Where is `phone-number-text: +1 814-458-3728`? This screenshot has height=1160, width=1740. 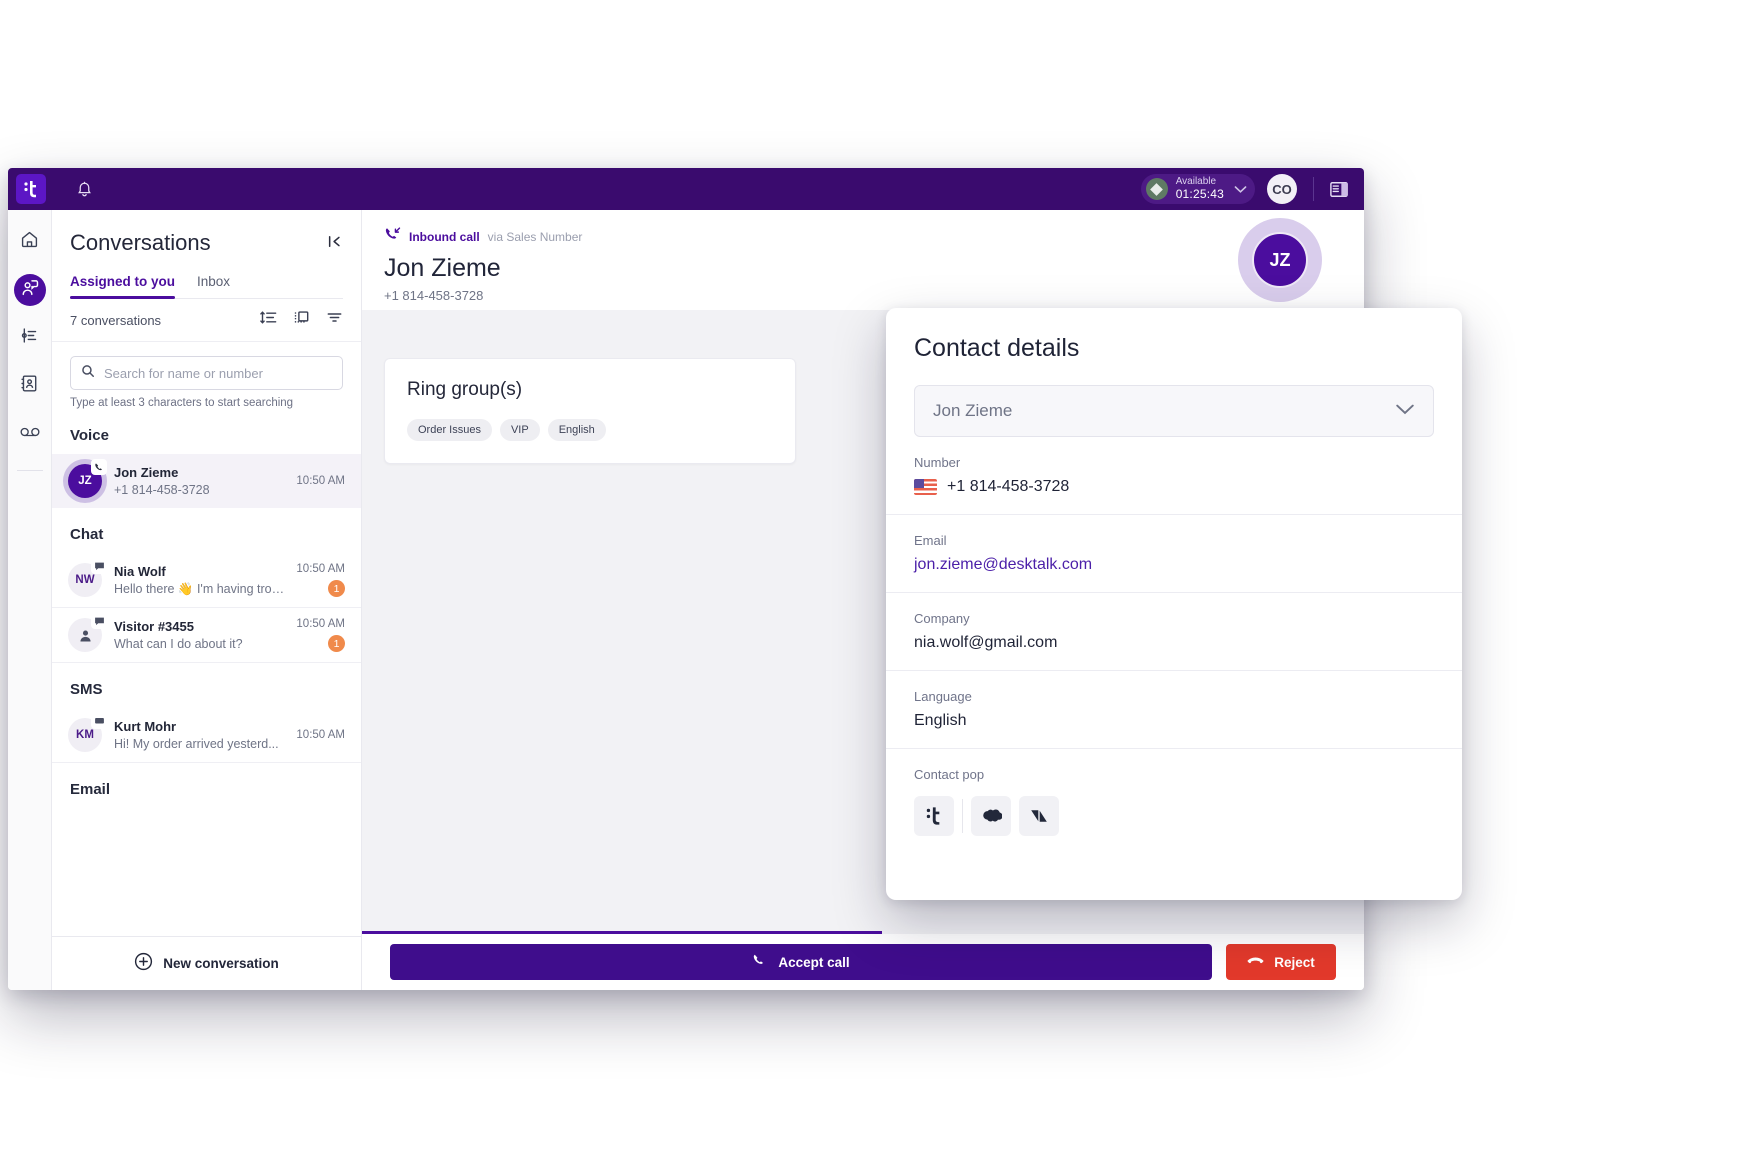
phone-number-text: +1 814-458-3728 is located at coordinates (1008, 486).